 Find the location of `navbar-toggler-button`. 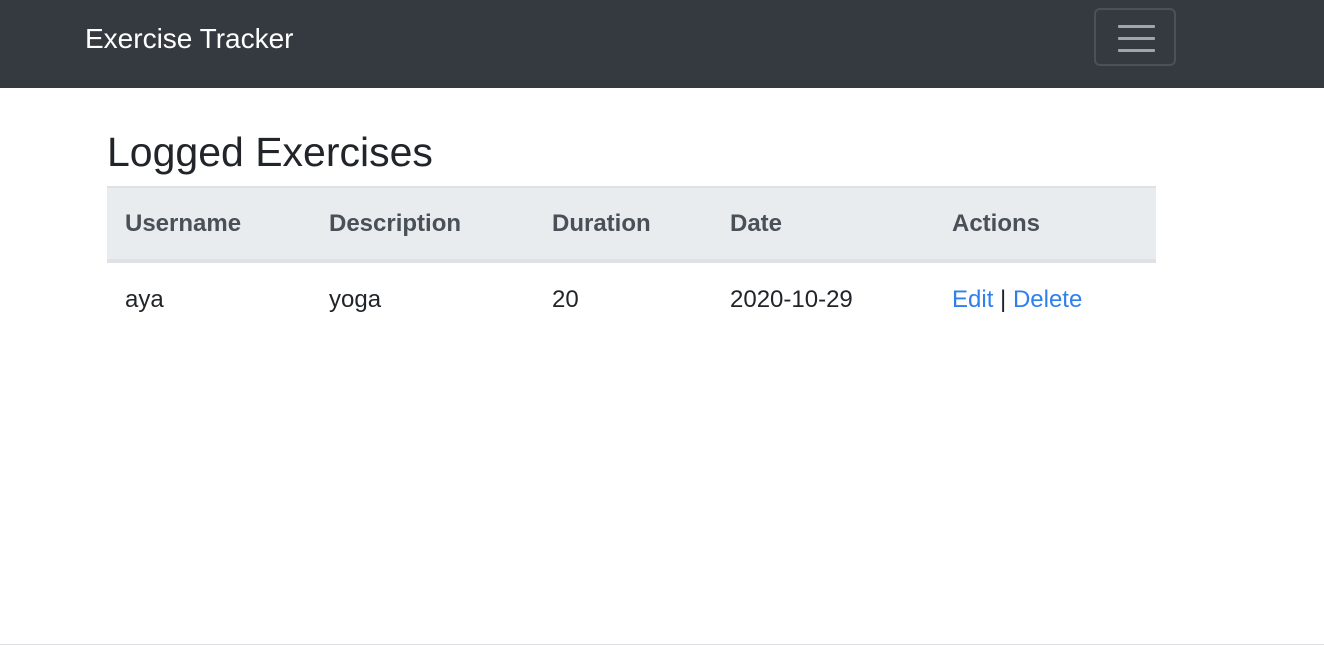

navbar-toggler-button is located at coordinates (1135, 37).